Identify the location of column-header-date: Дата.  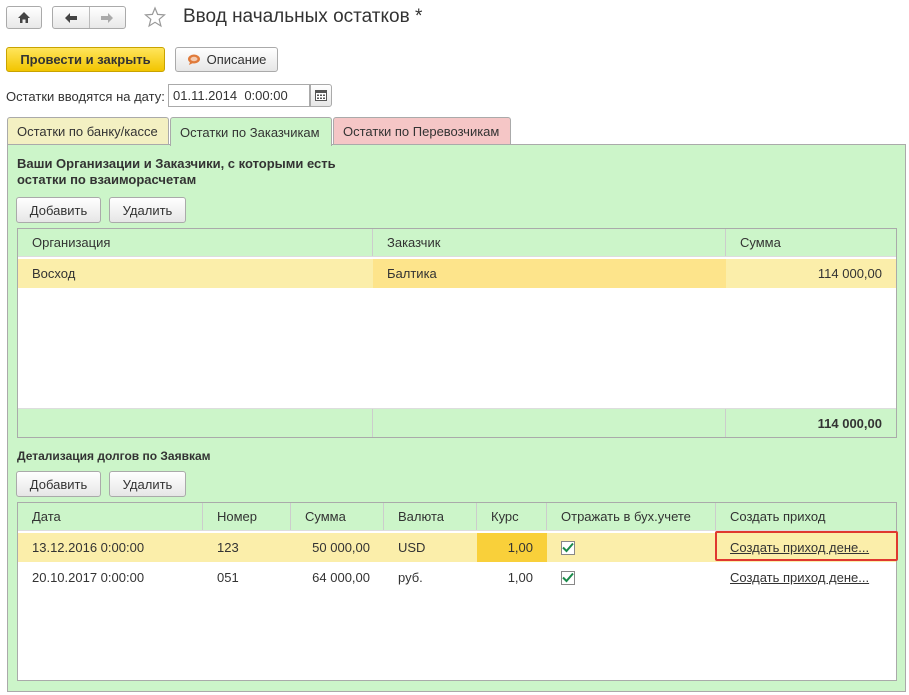
(110, 516).